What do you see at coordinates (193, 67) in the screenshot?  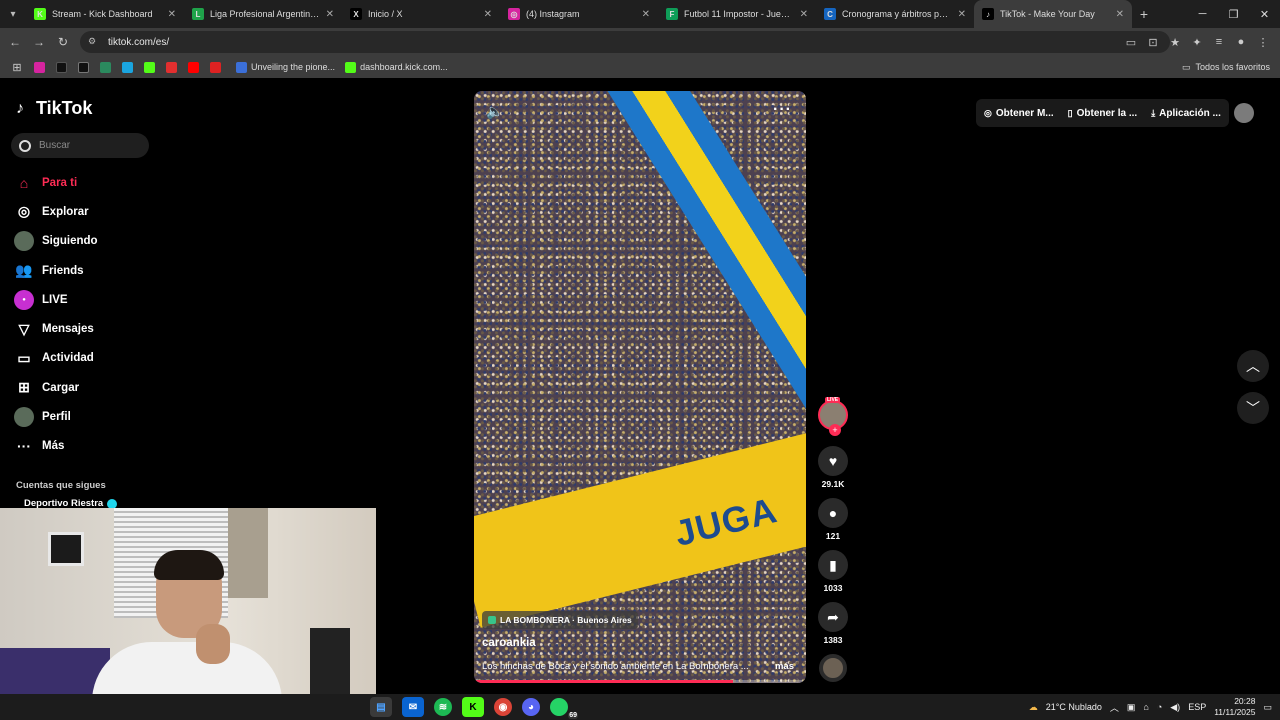 I see `bookmark-youtube-icon` at bounding box center [193, 67].